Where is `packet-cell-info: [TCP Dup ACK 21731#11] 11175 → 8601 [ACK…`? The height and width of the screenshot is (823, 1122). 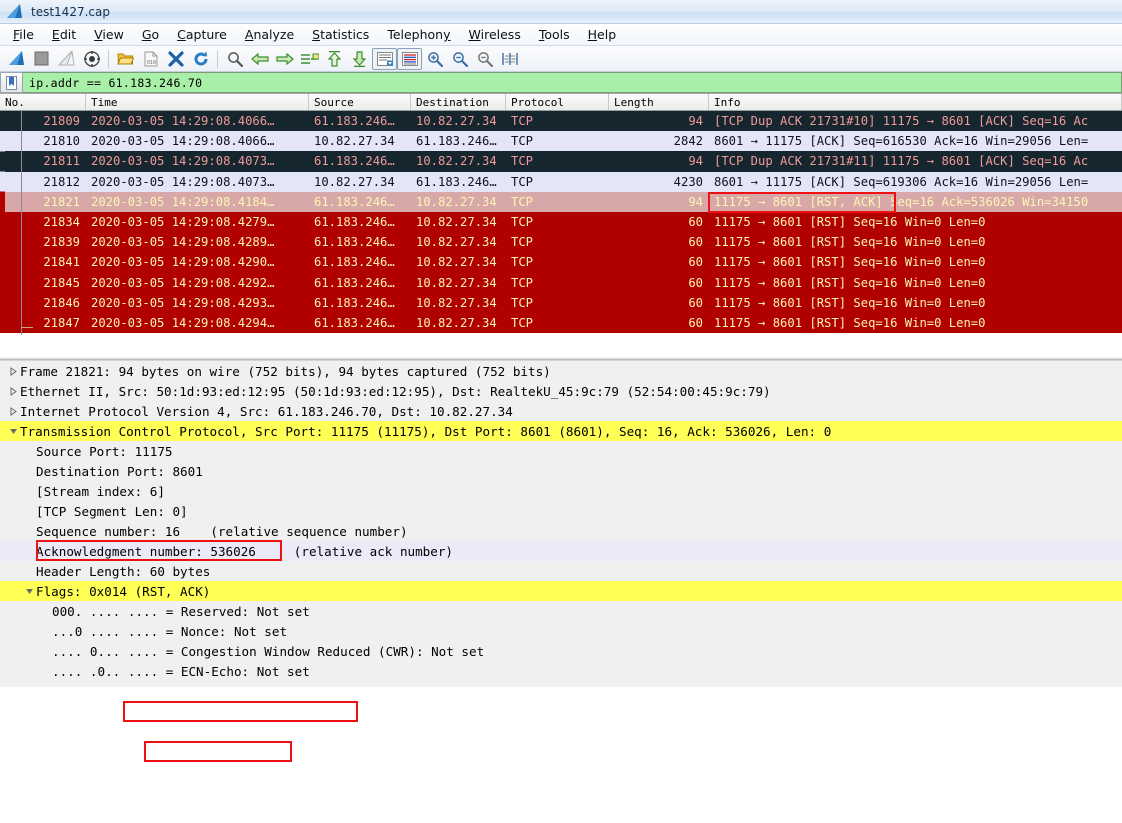 packet-cell-info: [TCP Dup ACK 21731#11] 11175 → 8601 [ACK… is located at coordinates (901, 161).